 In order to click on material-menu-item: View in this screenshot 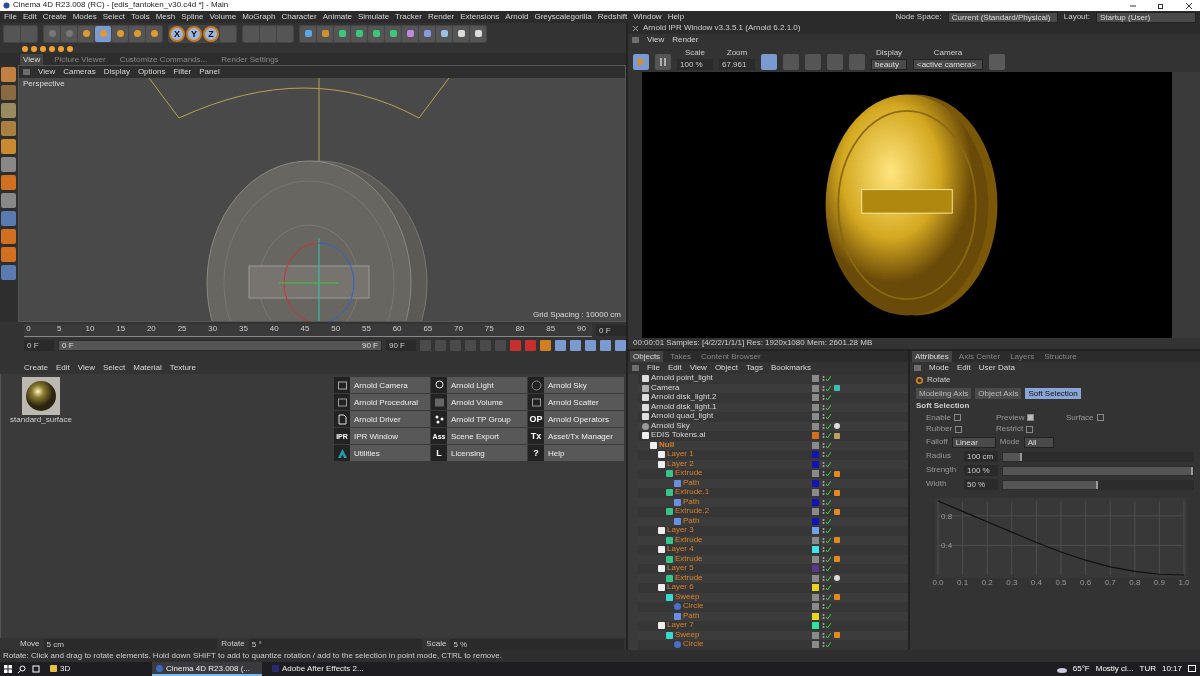, I will do `click(86, 368)`.